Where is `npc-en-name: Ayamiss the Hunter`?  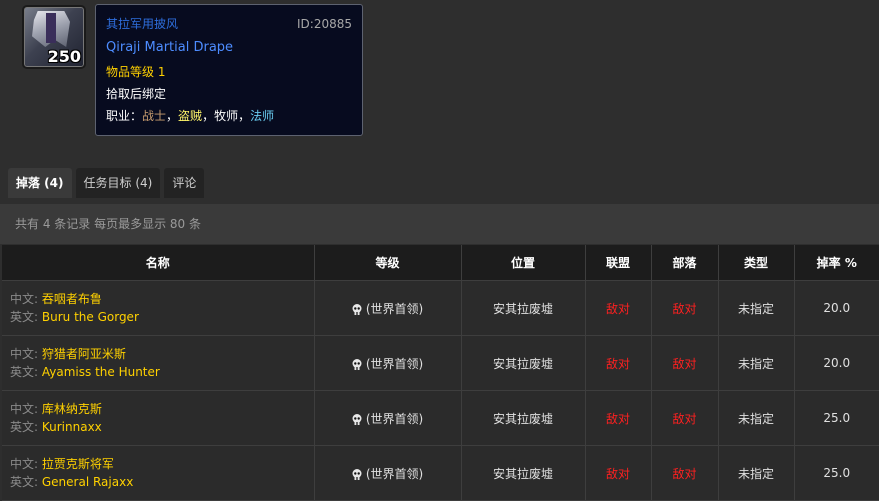 npc-en-name: Ayamiss the Hunter is located at coordinates (101, 372).